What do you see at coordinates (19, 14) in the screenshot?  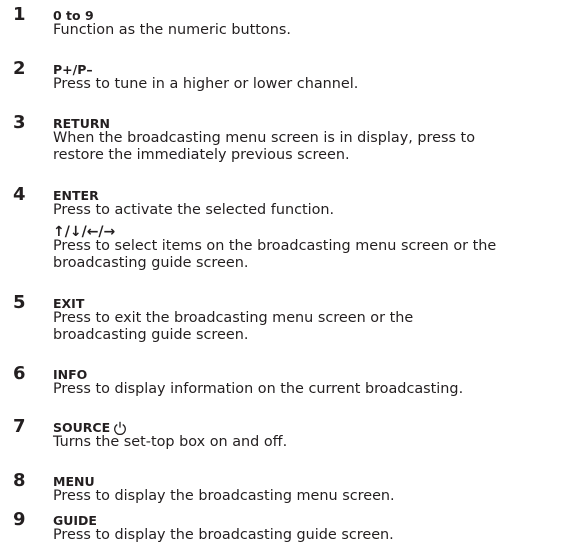 I see `item-number: 1` at bounding box center [19, 14].